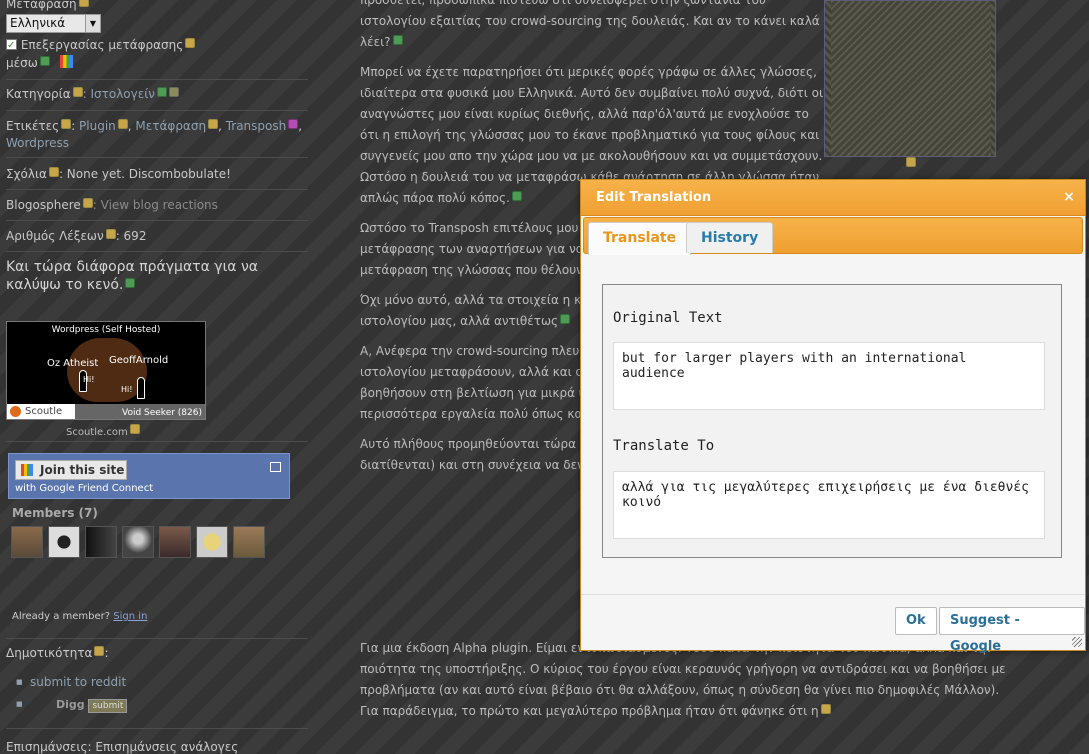 This screenshot has height=754, width=1089. I want to click on tag-link: Plugin, so click(97, 126).